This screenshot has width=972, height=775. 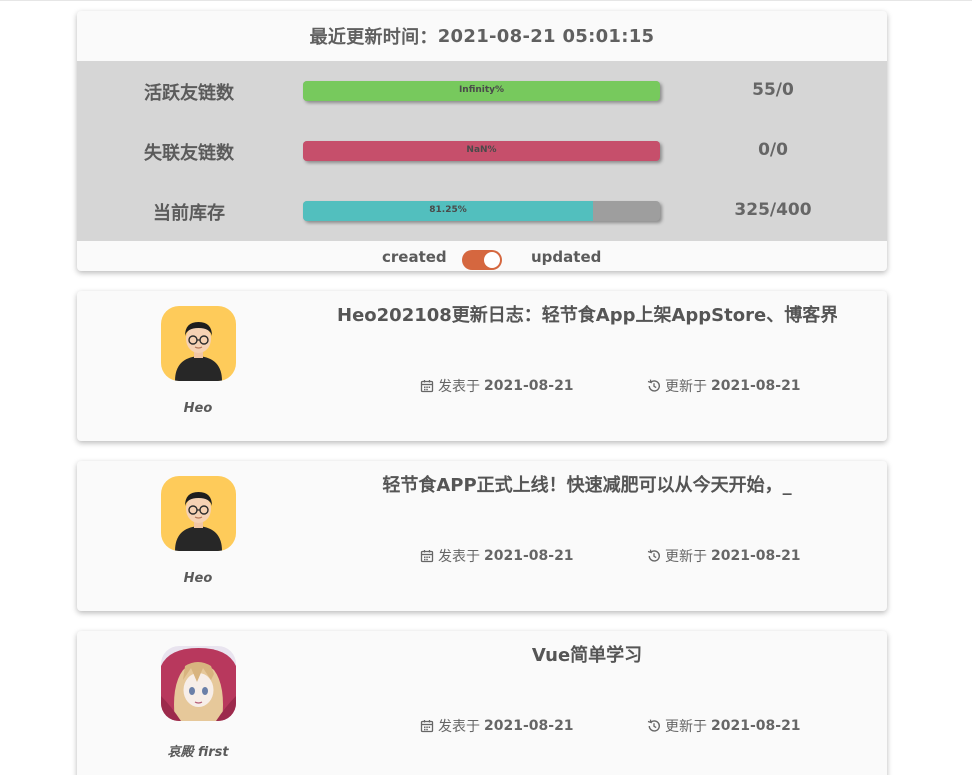 I want to click on toggle-label-created: created, so click(x=414, y=257).